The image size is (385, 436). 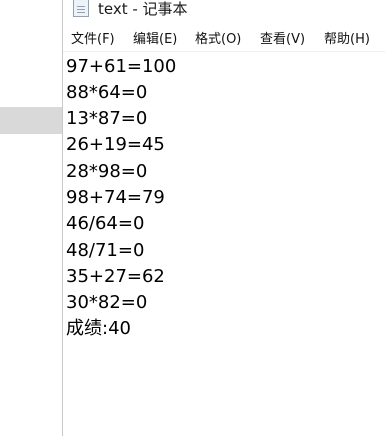 I want to click on title-bar: text - 记事本, so click(x=224, y=13).